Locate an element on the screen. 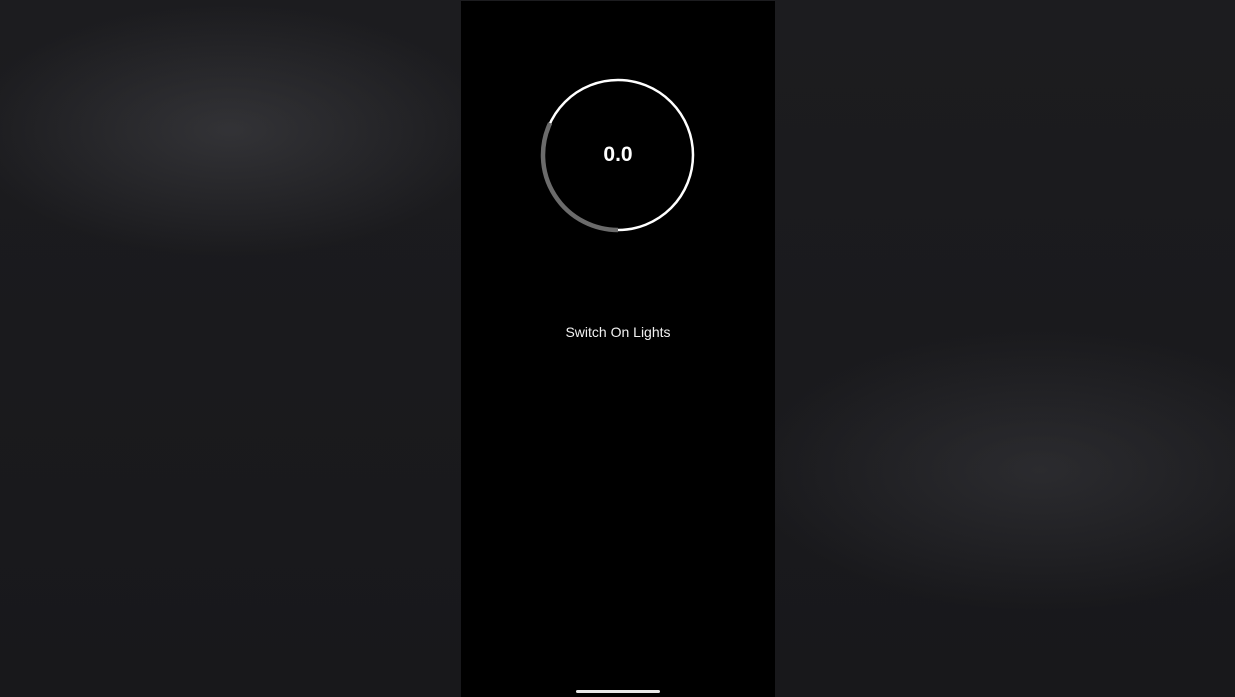 The image size is (1235, 697). switch-on-lights-button: Switch On Lights is located at coordinates (618, 332).